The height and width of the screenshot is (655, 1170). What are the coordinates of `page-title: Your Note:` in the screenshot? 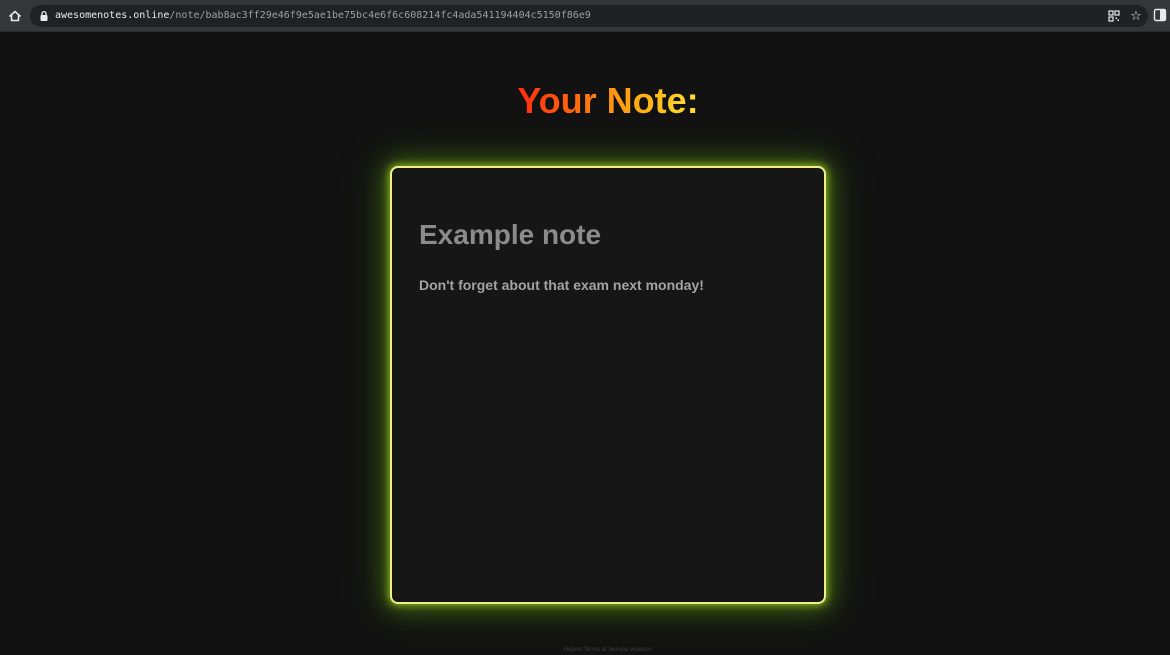 It's located at (585, 101).